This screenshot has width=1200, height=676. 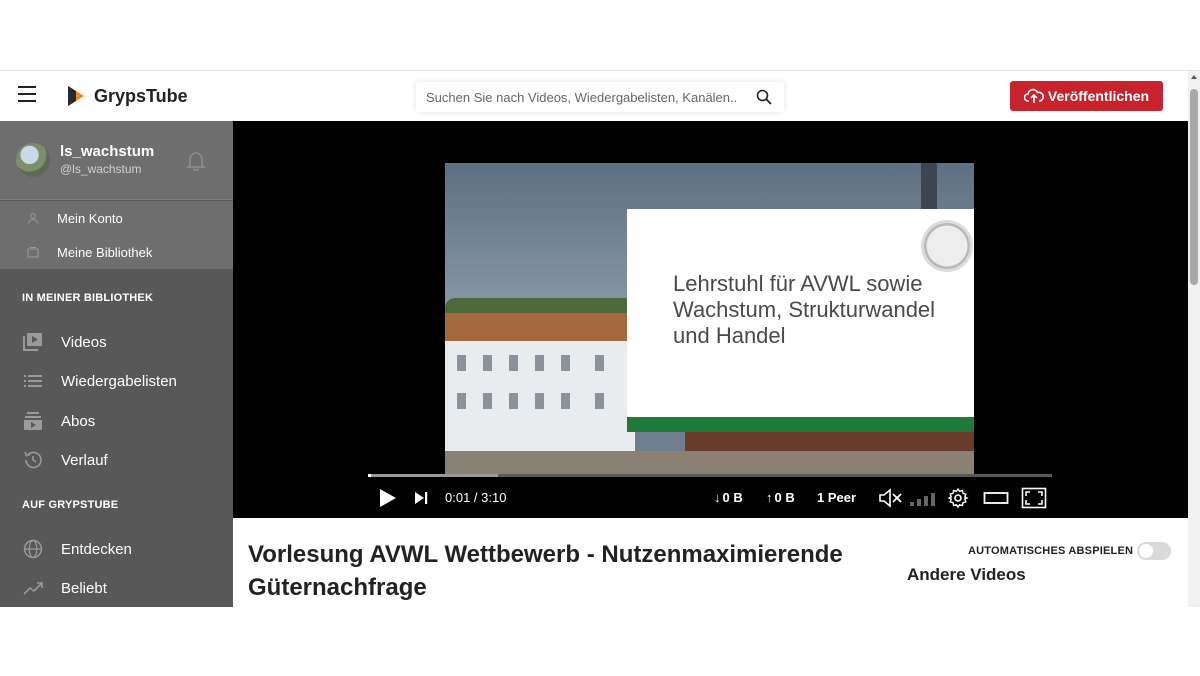 I want to click on other-videos-heading: Andere Videos, so click(x=966, y=574).